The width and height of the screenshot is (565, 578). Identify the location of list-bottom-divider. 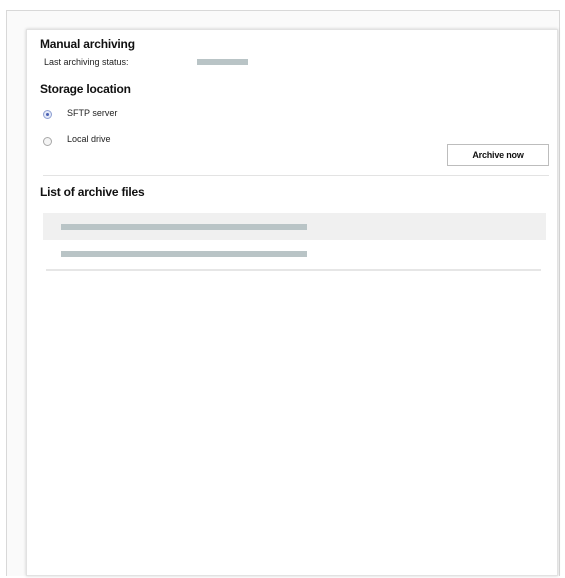
(293, 270).